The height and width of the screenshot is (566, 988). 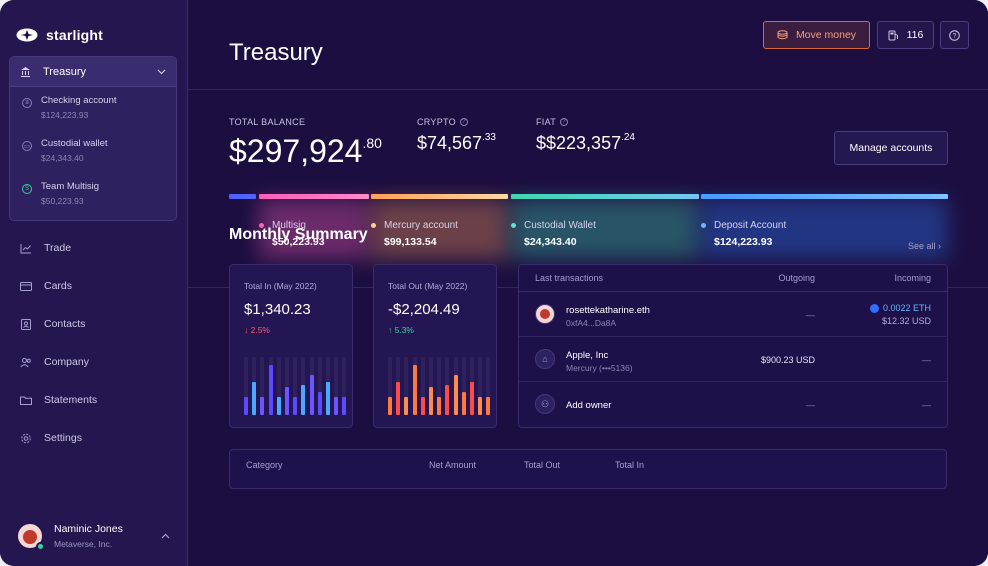 I want to click on sidebar-item-settings: Settings, so click(x=93, y=438).